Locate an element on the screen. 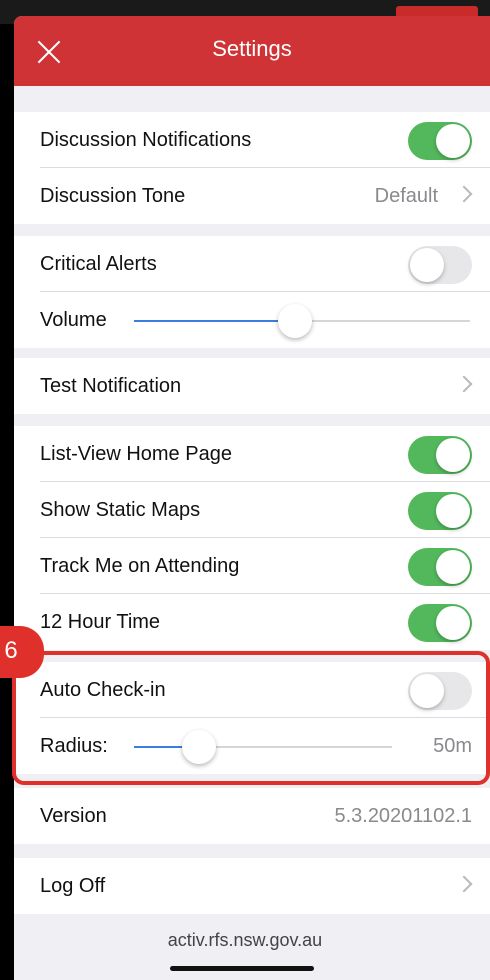 The image size is (490, 980). version-value: 5.3.20201102.1 is located at coordinates (403, 816).